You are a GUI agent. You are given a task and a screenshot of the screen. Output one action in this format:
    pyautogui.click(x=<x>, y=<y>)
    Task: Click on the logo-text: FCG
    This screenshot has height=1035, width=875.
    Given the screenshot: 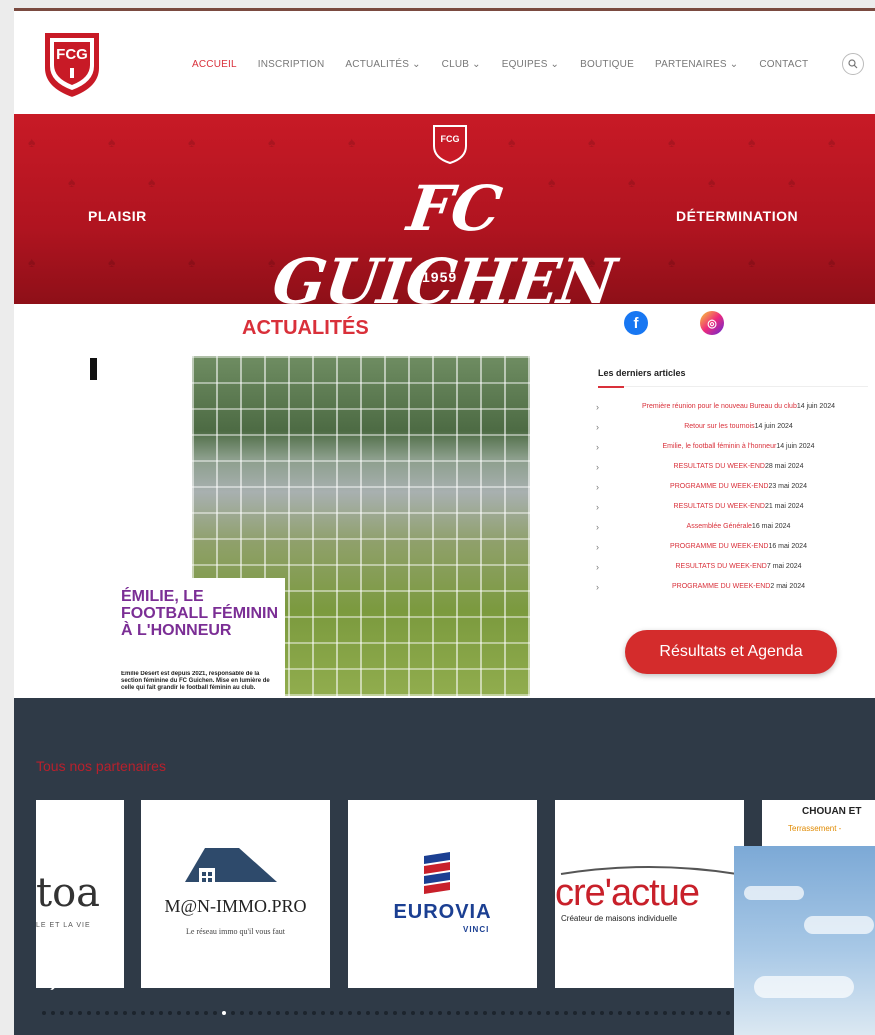 What is the action you would take?
    pyautogui.click(x=72, y=54)
    